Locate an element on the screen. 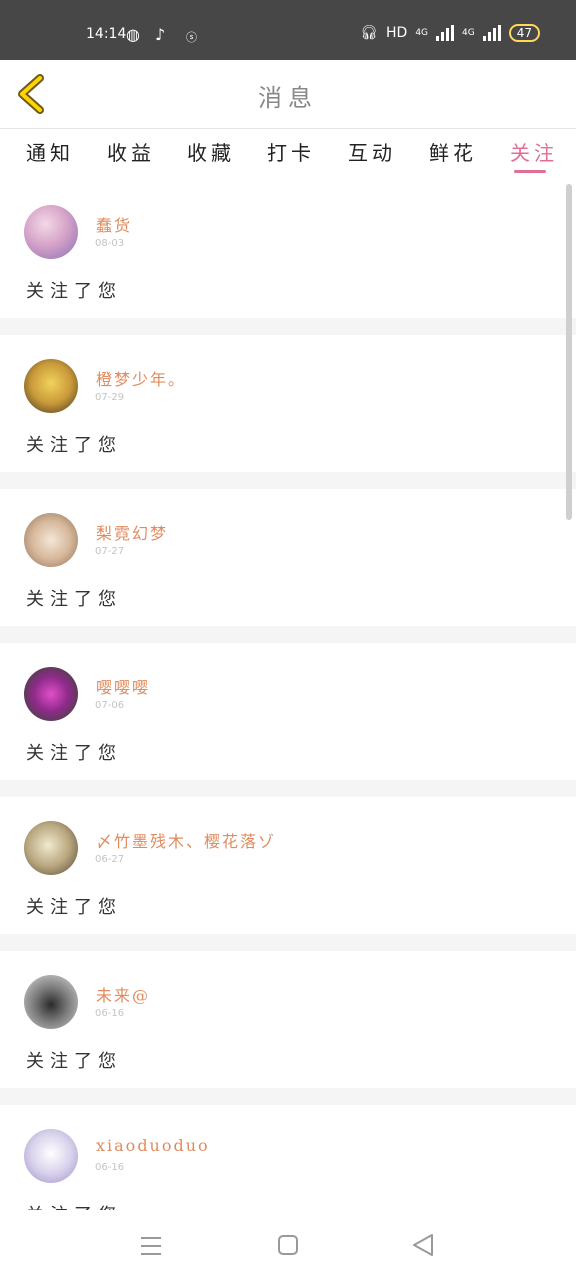 The height and width of the screenshot is (1280, 576). tab-earnings: 收益 is located at coordinates (131, 151).